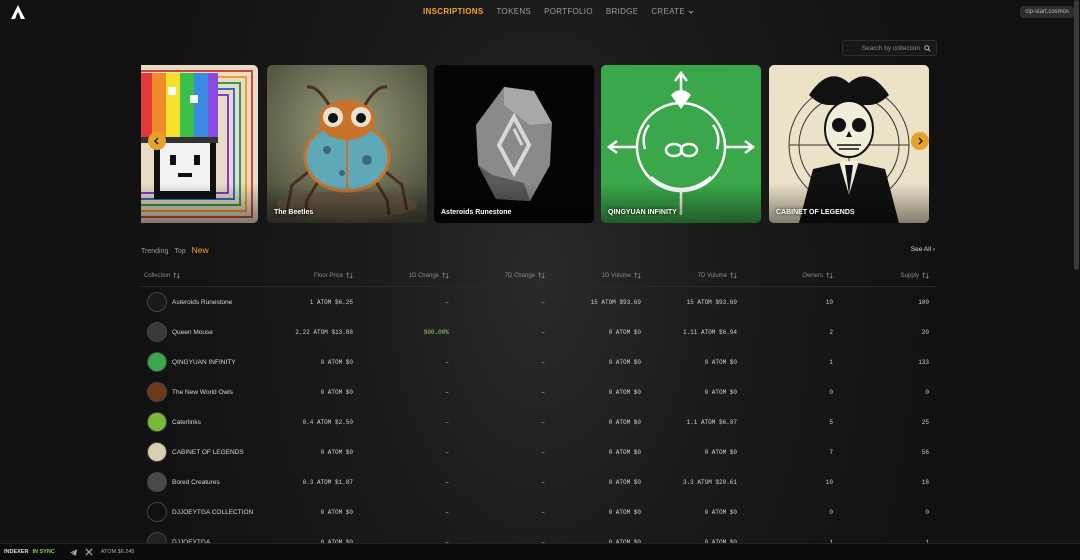  Describe the element at coordinates (712, 275) in the screenshot. I see `th-label: 7D Volume` at that location.